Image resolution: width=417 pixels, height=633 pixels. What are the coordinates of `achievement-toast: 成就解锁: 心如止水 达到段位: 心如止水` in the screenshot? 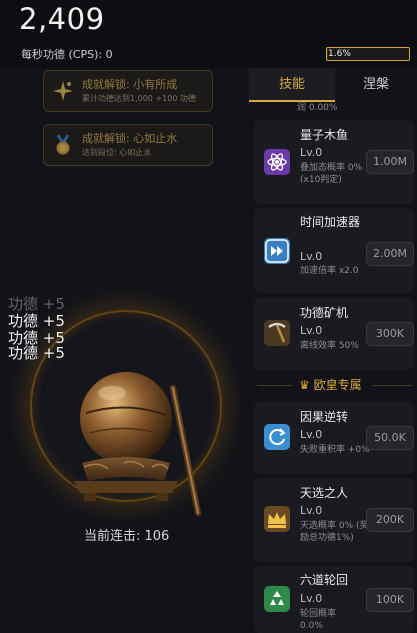 It's located at (128, 145).